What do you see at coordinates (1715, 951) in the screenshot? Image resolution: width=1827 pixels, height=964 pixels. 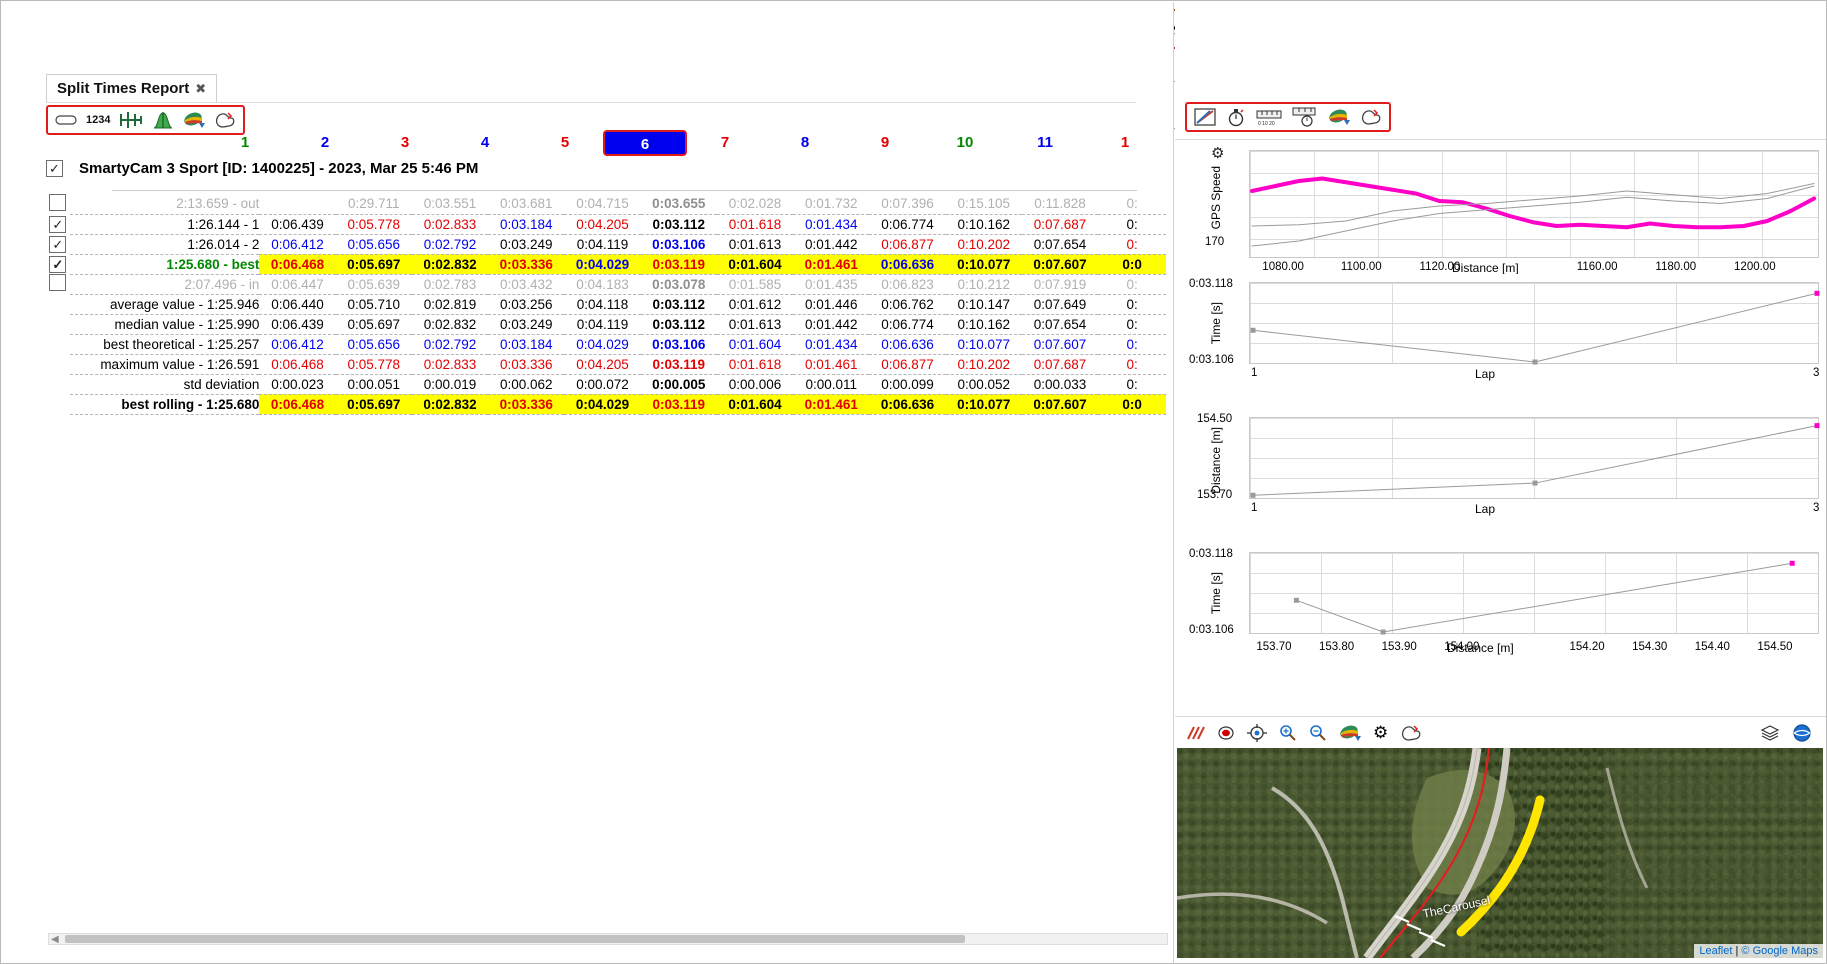 I see `leaflet-link: Leaflet` at bounding box center [1715, 951].